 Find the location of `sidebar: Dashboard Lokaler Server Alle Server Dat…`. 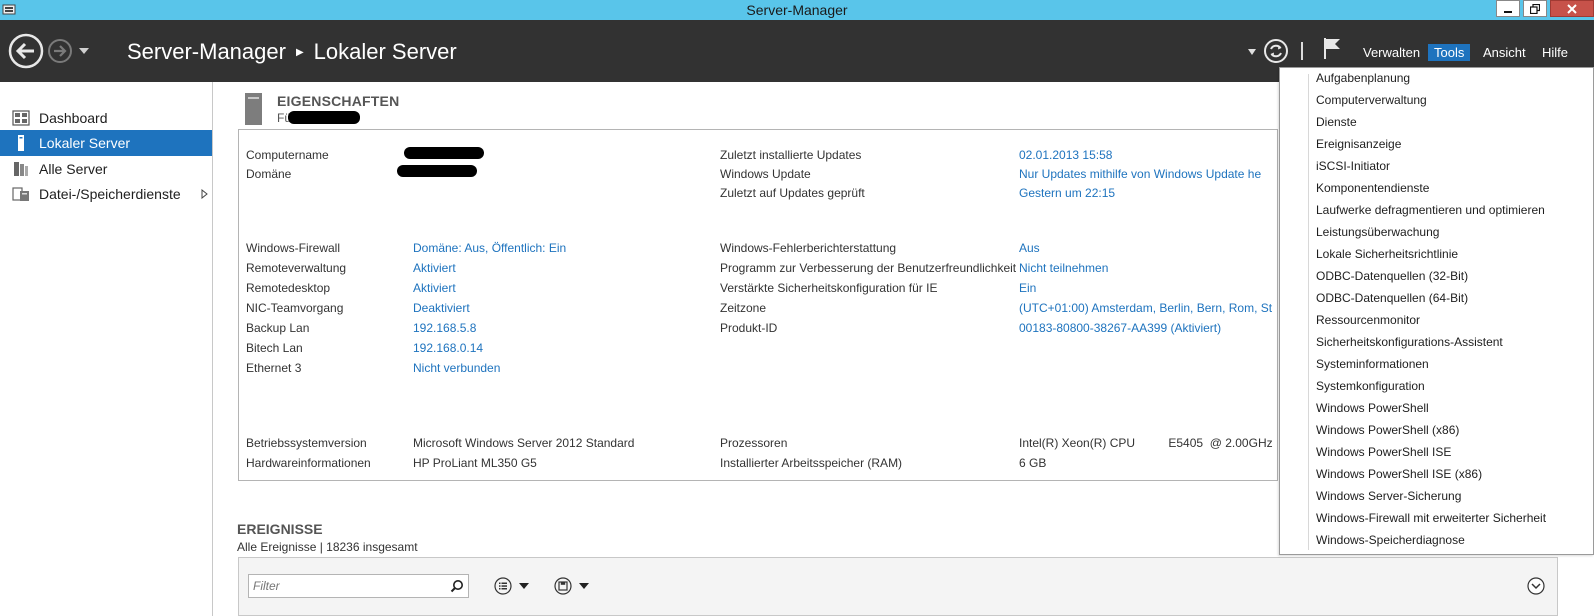

sidebar: Dashboard Lokaler Server Alle Server Dat… is located at coordinates (106, 349).